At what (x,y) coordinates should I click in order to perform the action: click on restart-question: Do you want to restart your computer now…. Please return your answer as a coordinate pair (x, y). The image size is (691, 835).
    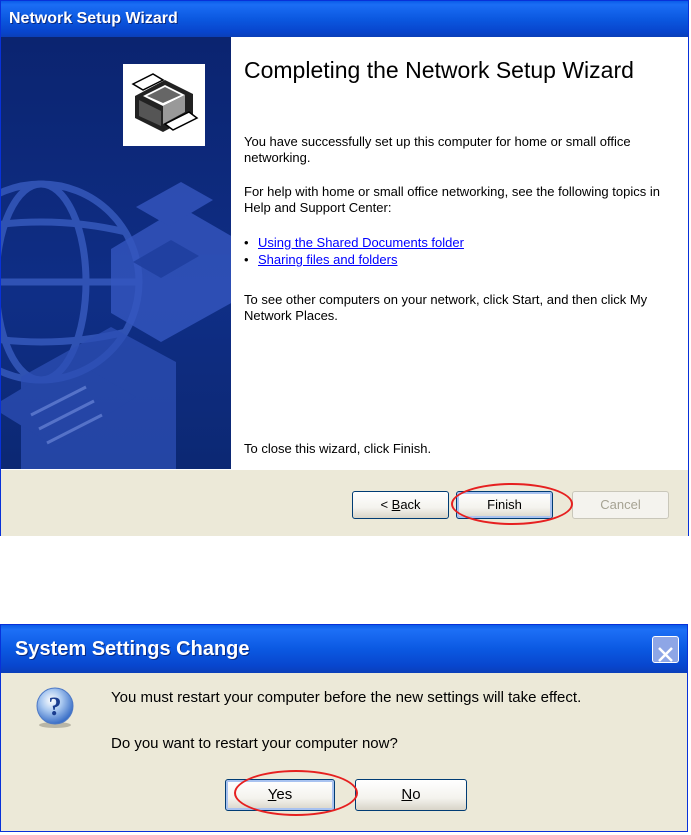
    Looking at the image, I should click on (254, 743).